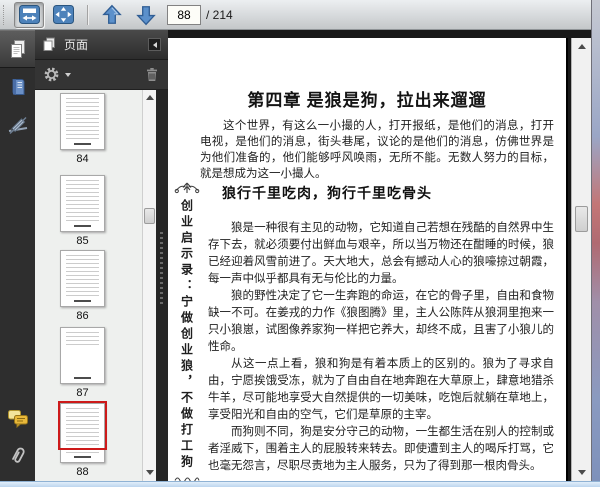 This screenshot has height=487, width=600. I want to click on panel-header: 页面, so click(101, 45).